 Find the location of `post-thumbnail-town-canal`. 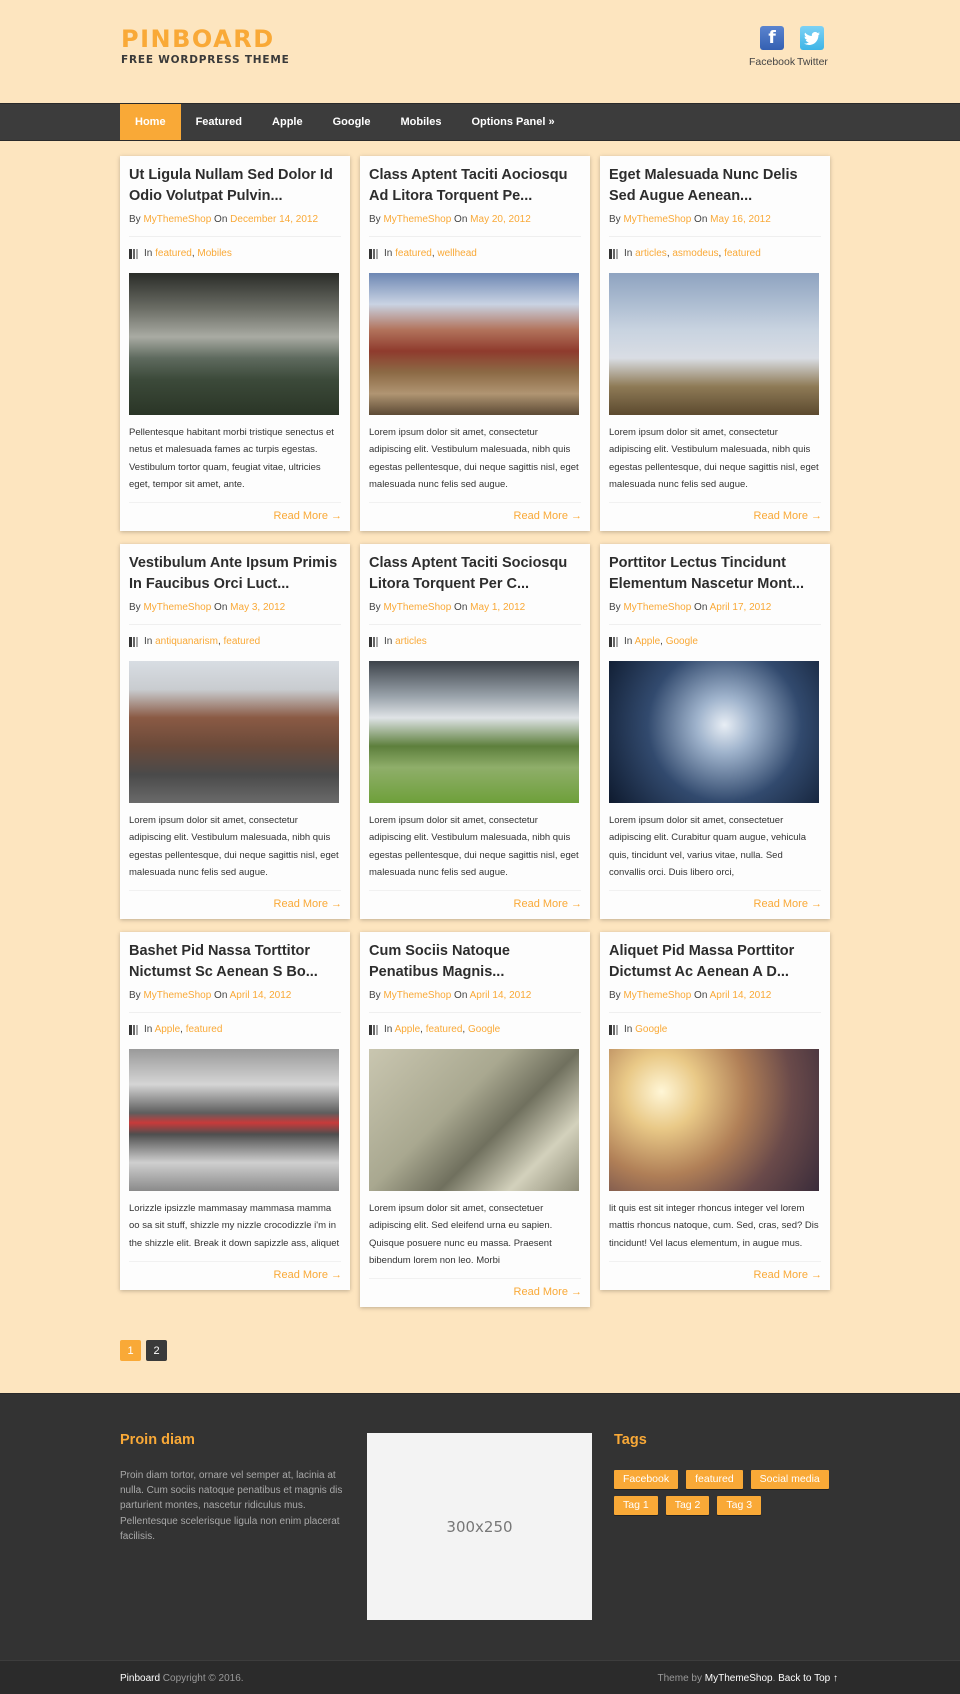

post-thumbnail-town-canal is located at coordinates (474, 344).